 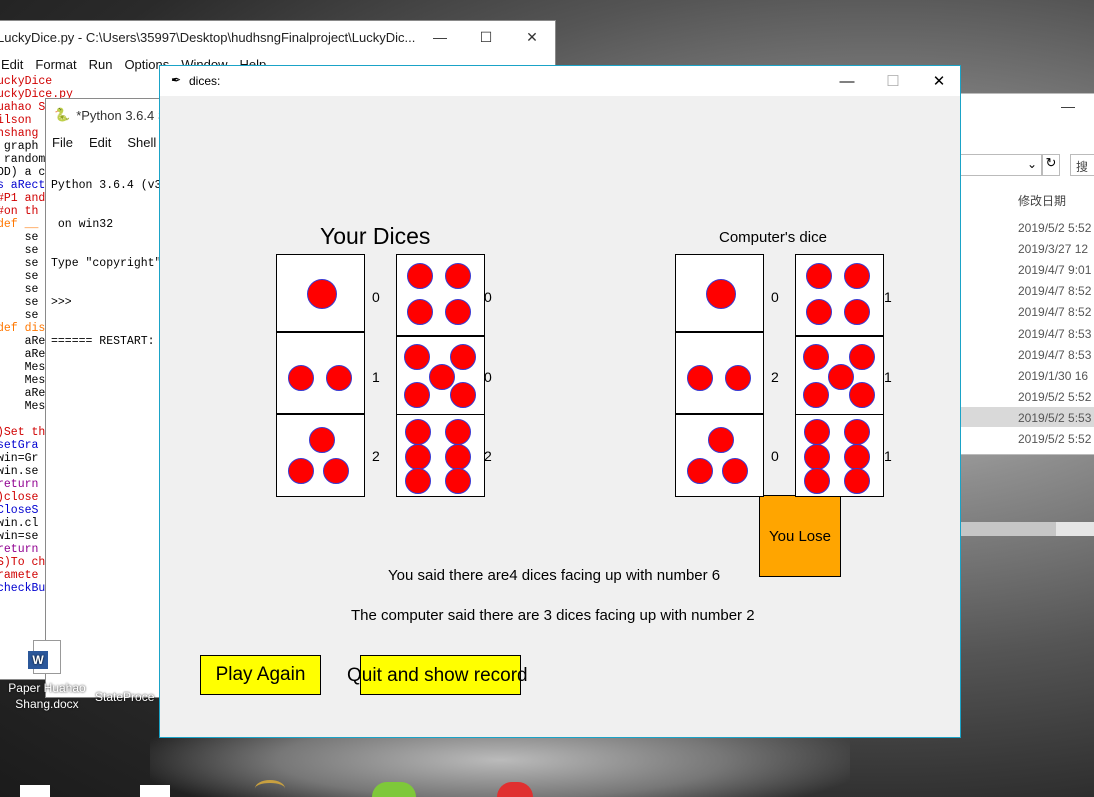 What do you see at coordinates (12, 64) in the screenshot?
I see `menu-edit: Edit` at bounding box center [12, 64].